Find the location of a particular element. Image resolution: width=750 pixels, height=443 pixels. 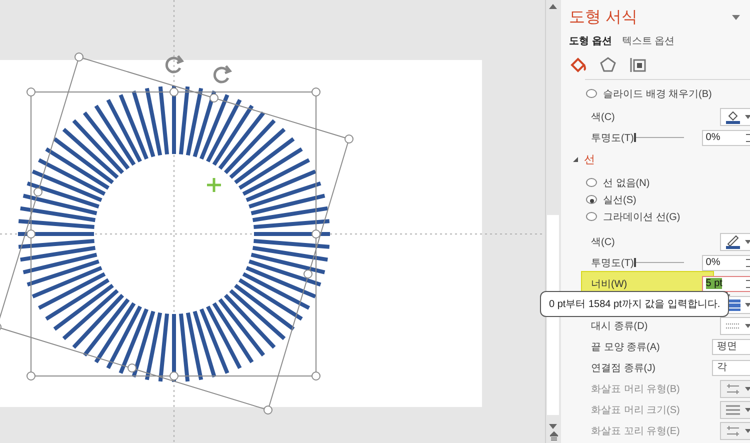

radio-label: 그라데이션 선(G) is located at coordinates (641, 217).